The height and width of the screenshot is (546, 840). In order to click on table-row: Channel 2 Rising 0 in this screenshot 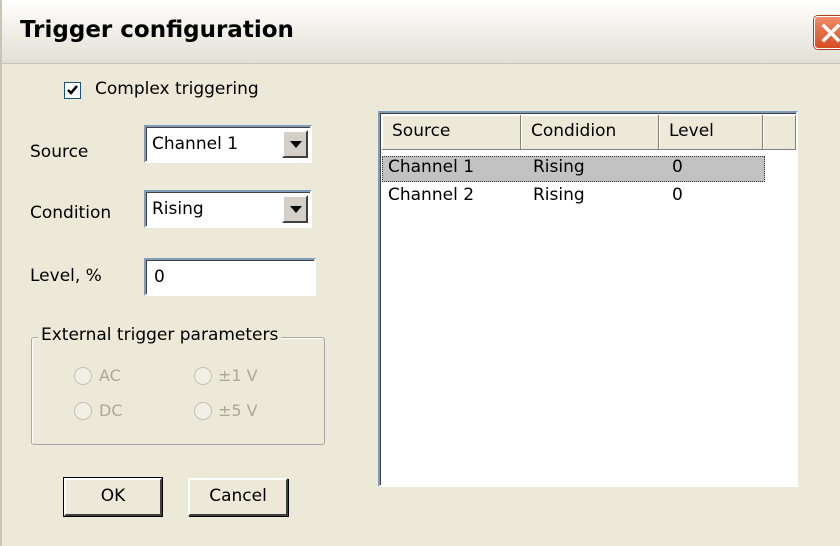, I will do `click(573, 197)`.